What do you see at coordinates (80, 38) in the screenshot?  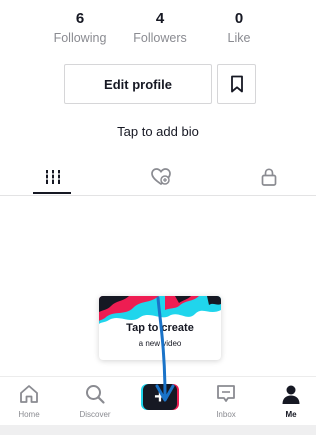 I see `following-label: Following` at bounding box center [80, 38].